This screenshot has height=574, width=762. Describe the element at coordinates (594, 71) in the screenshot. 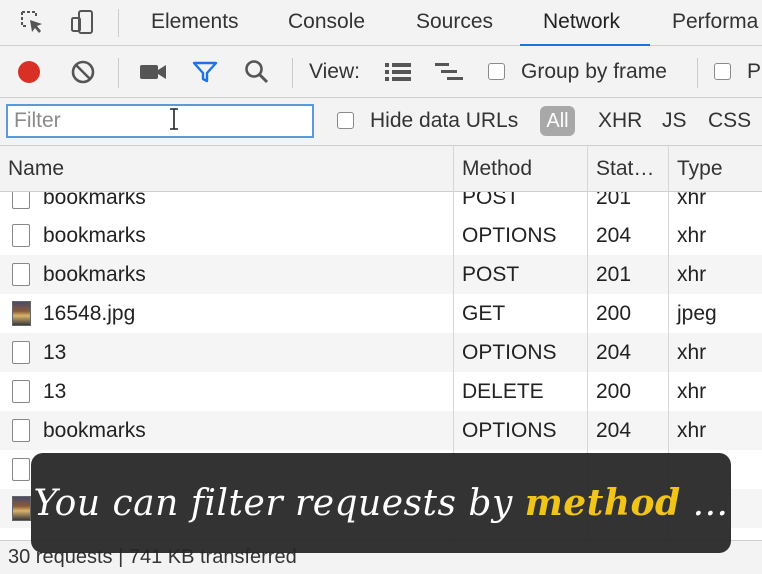

I see `group-by-frame-label: Group by frame` at that location.